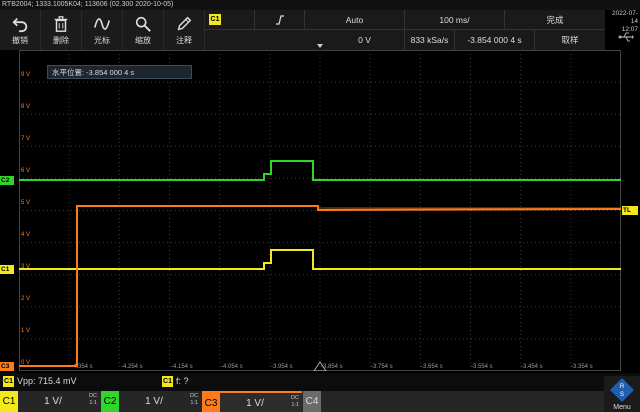 This screenshot has width=640, height=412. I want to click on svg-text: R, so click(622, 387).